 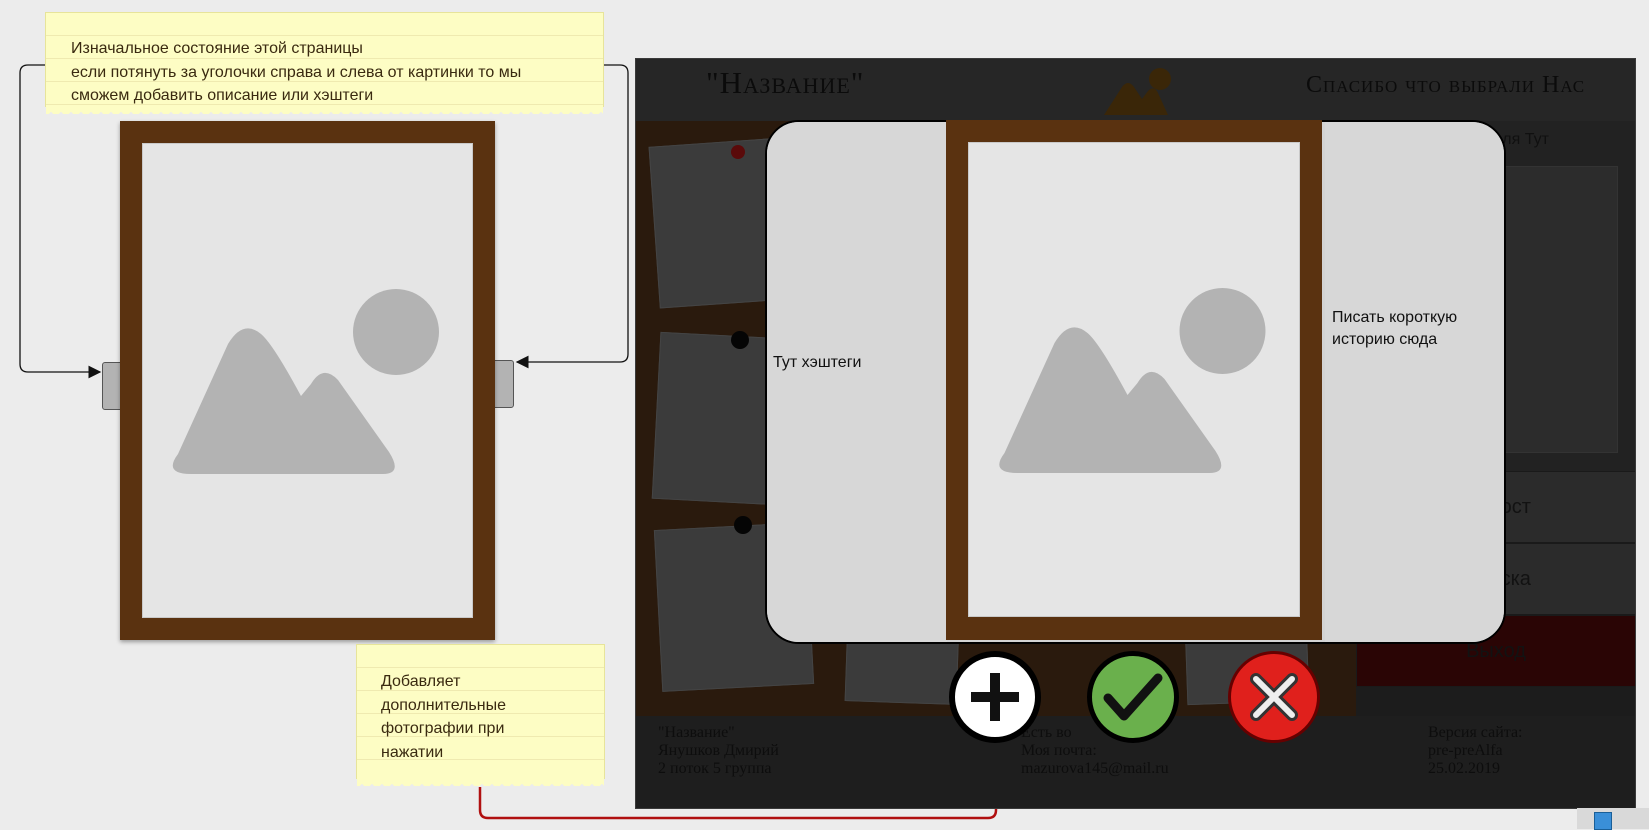 I want to click on note-line: Добавляет, so click(x=421, y=681).